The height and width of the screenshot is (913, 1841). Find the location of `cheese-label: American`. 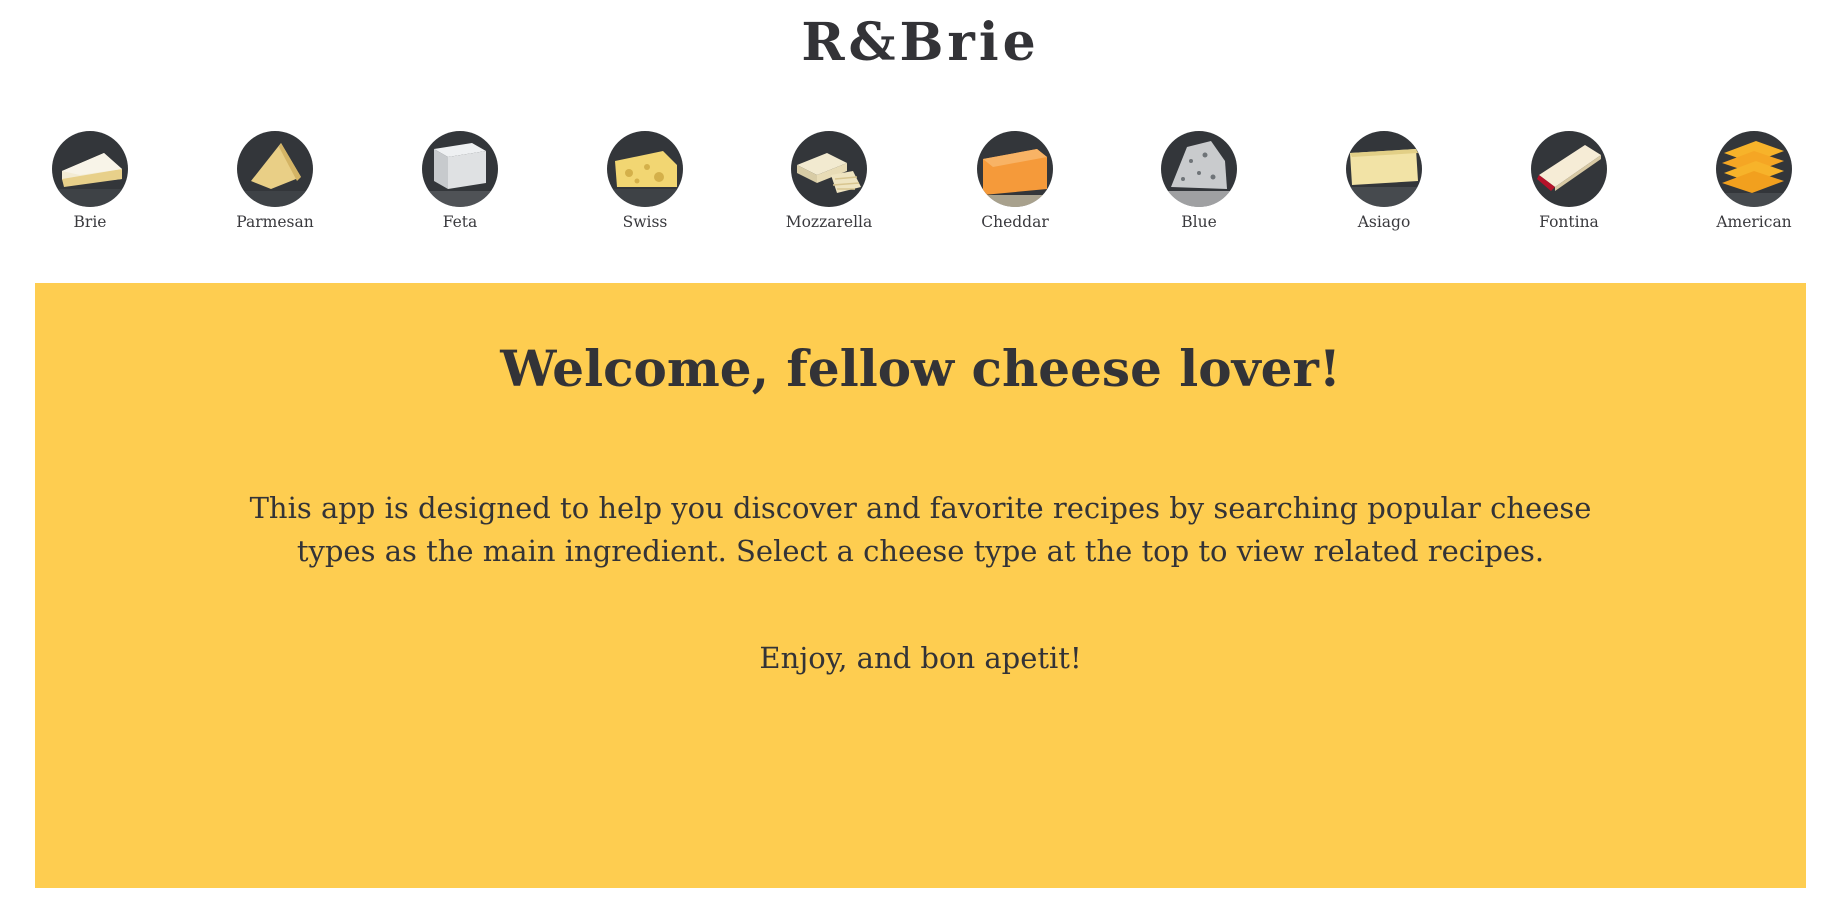

cheese-label: American is located at coordinates (1754, 222).